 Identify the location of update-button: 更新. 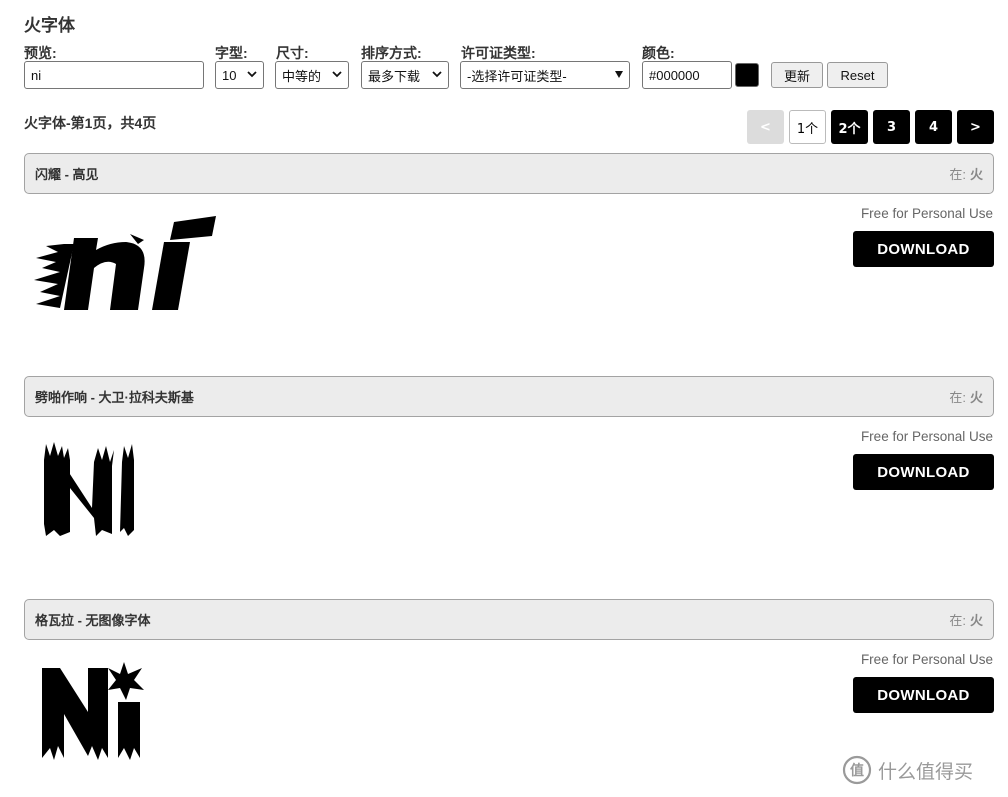
(797, 75).